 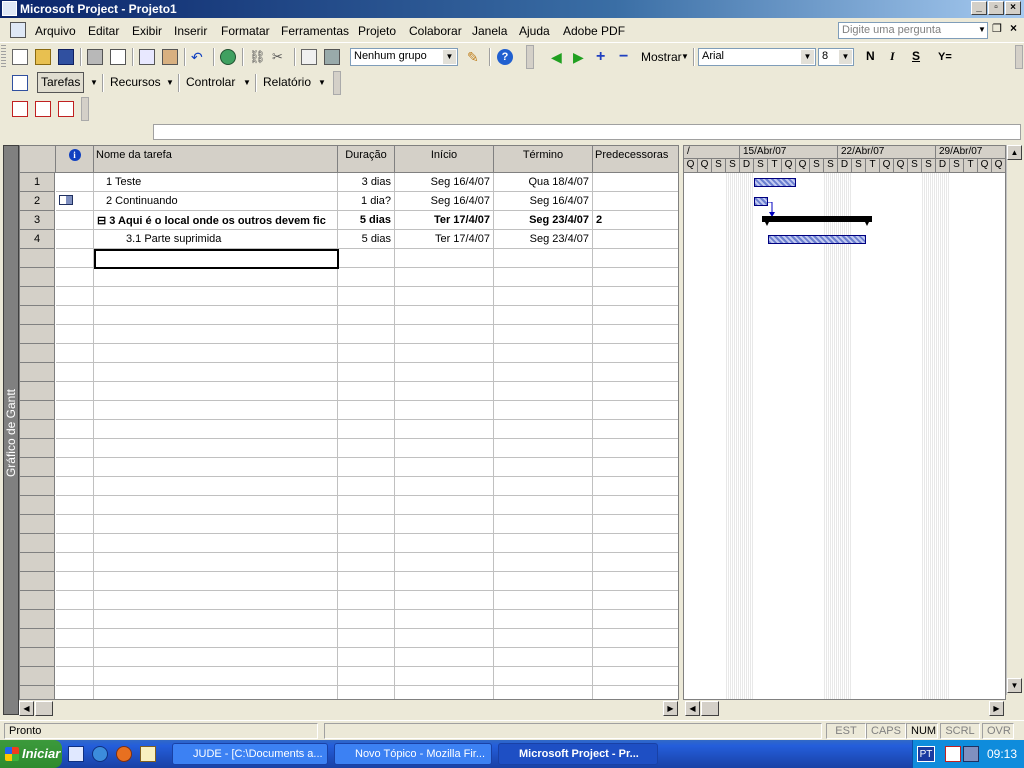 What do you see at coordinates (43, 109) in the screenshot?
I see `pdf-email-icon` at bounding box center [43, 109].